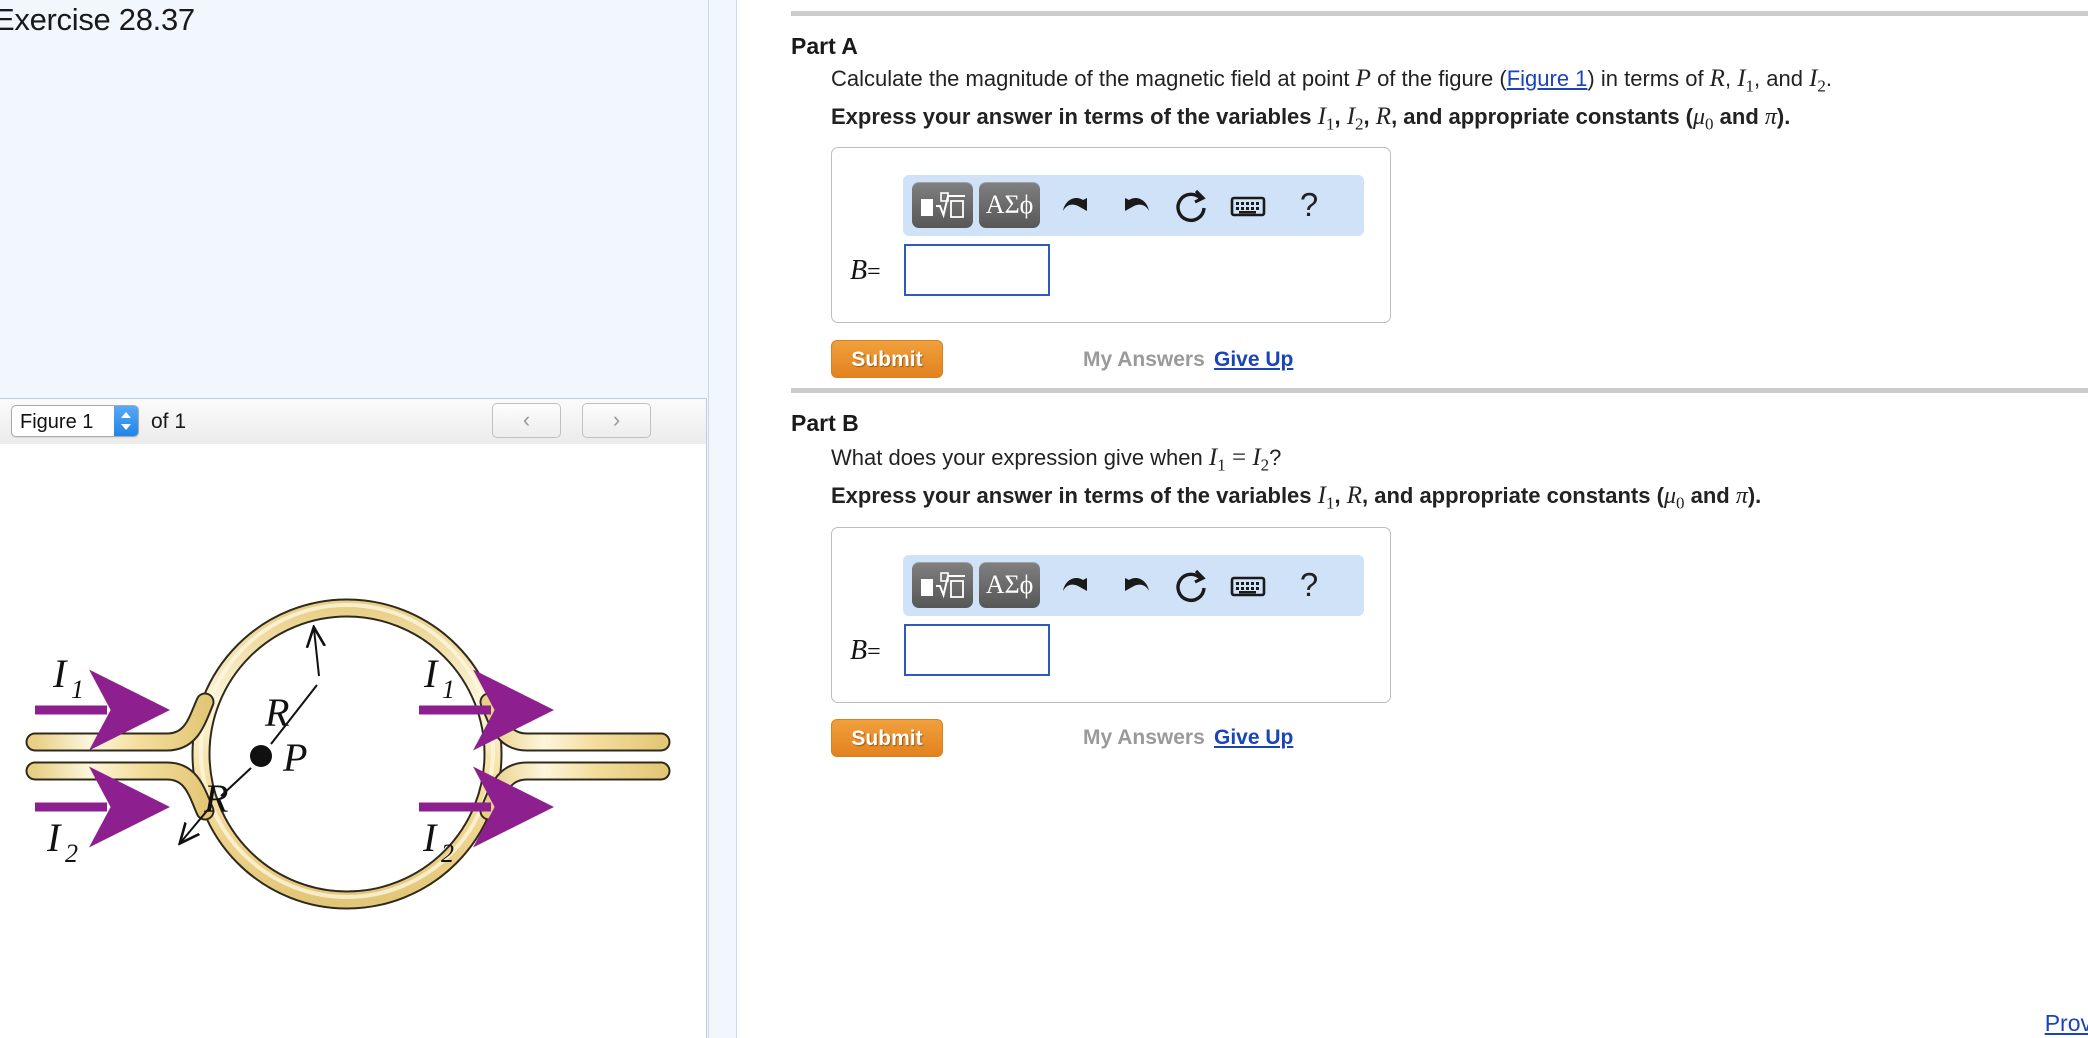  I want to click on label-i2-right: I, so click(430, 837).